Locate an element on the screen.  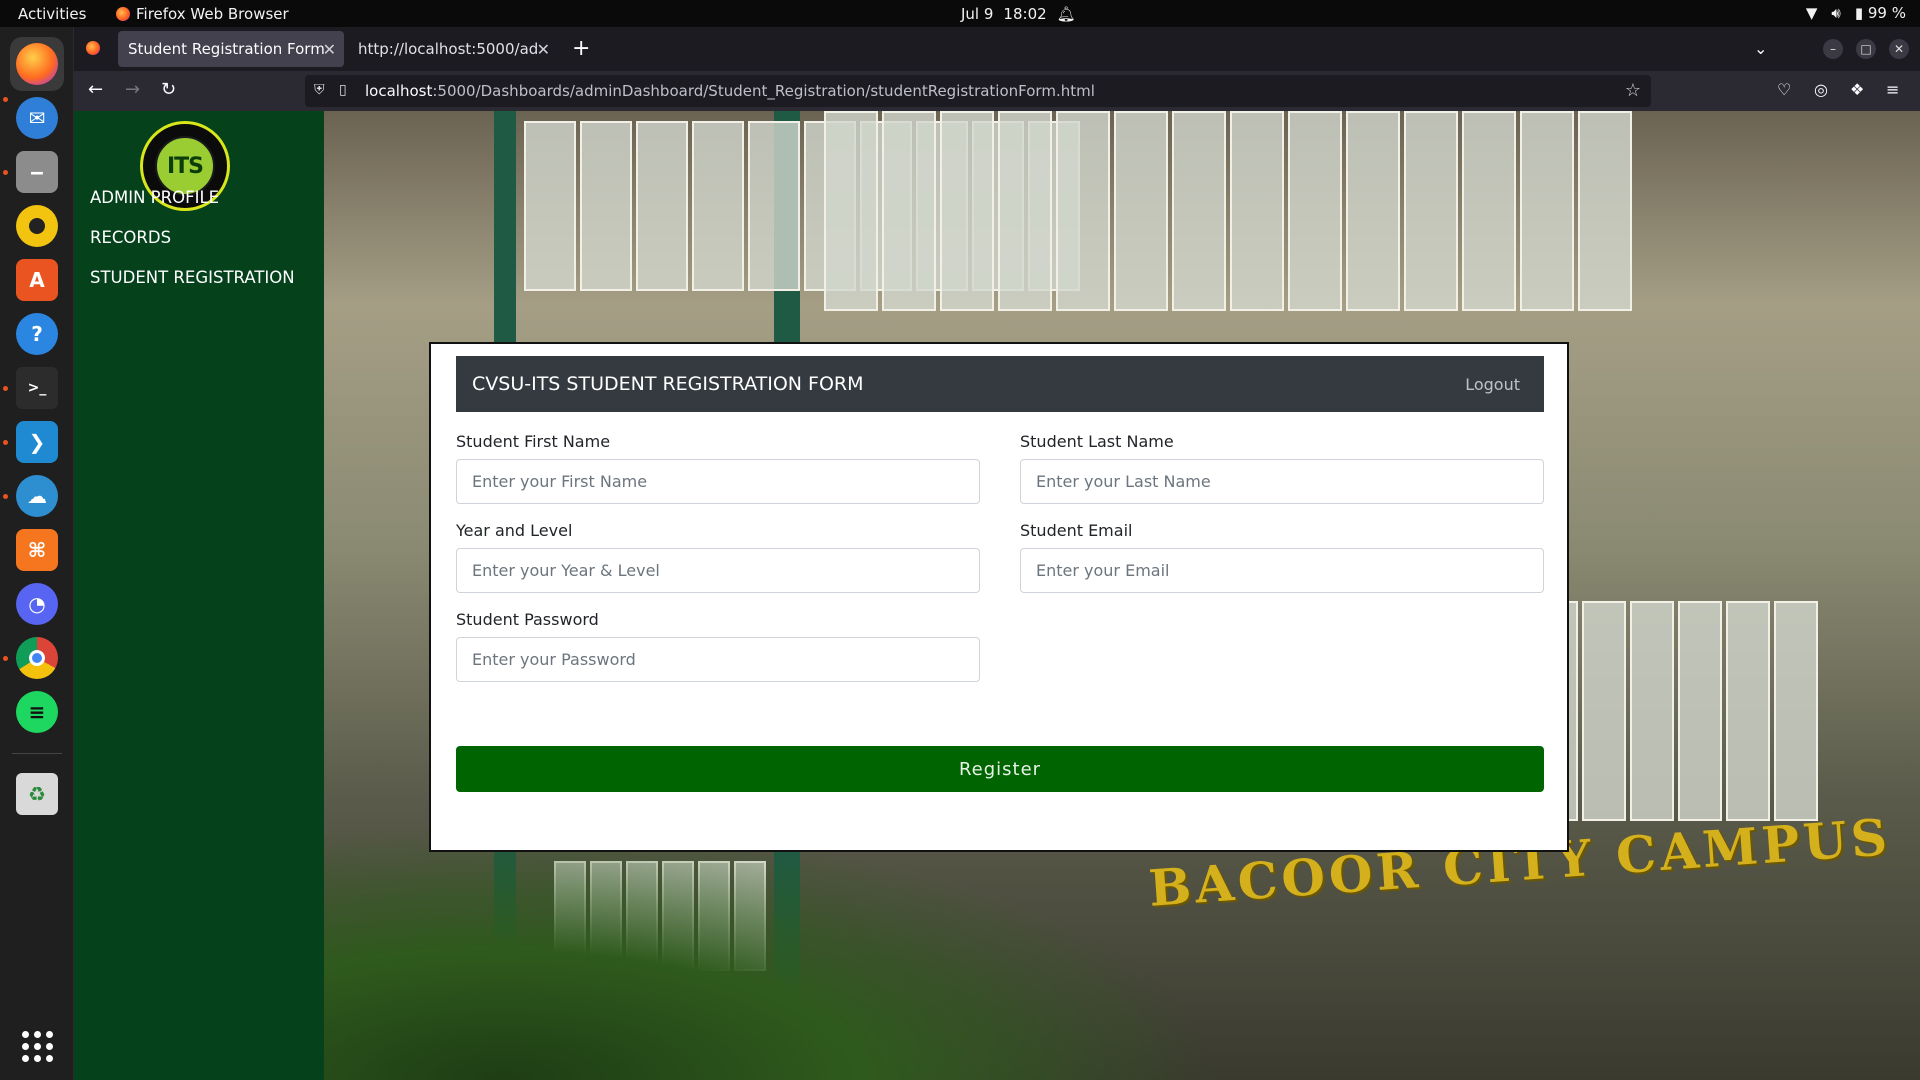
chrome-icon is located at coordinates (37, 658).